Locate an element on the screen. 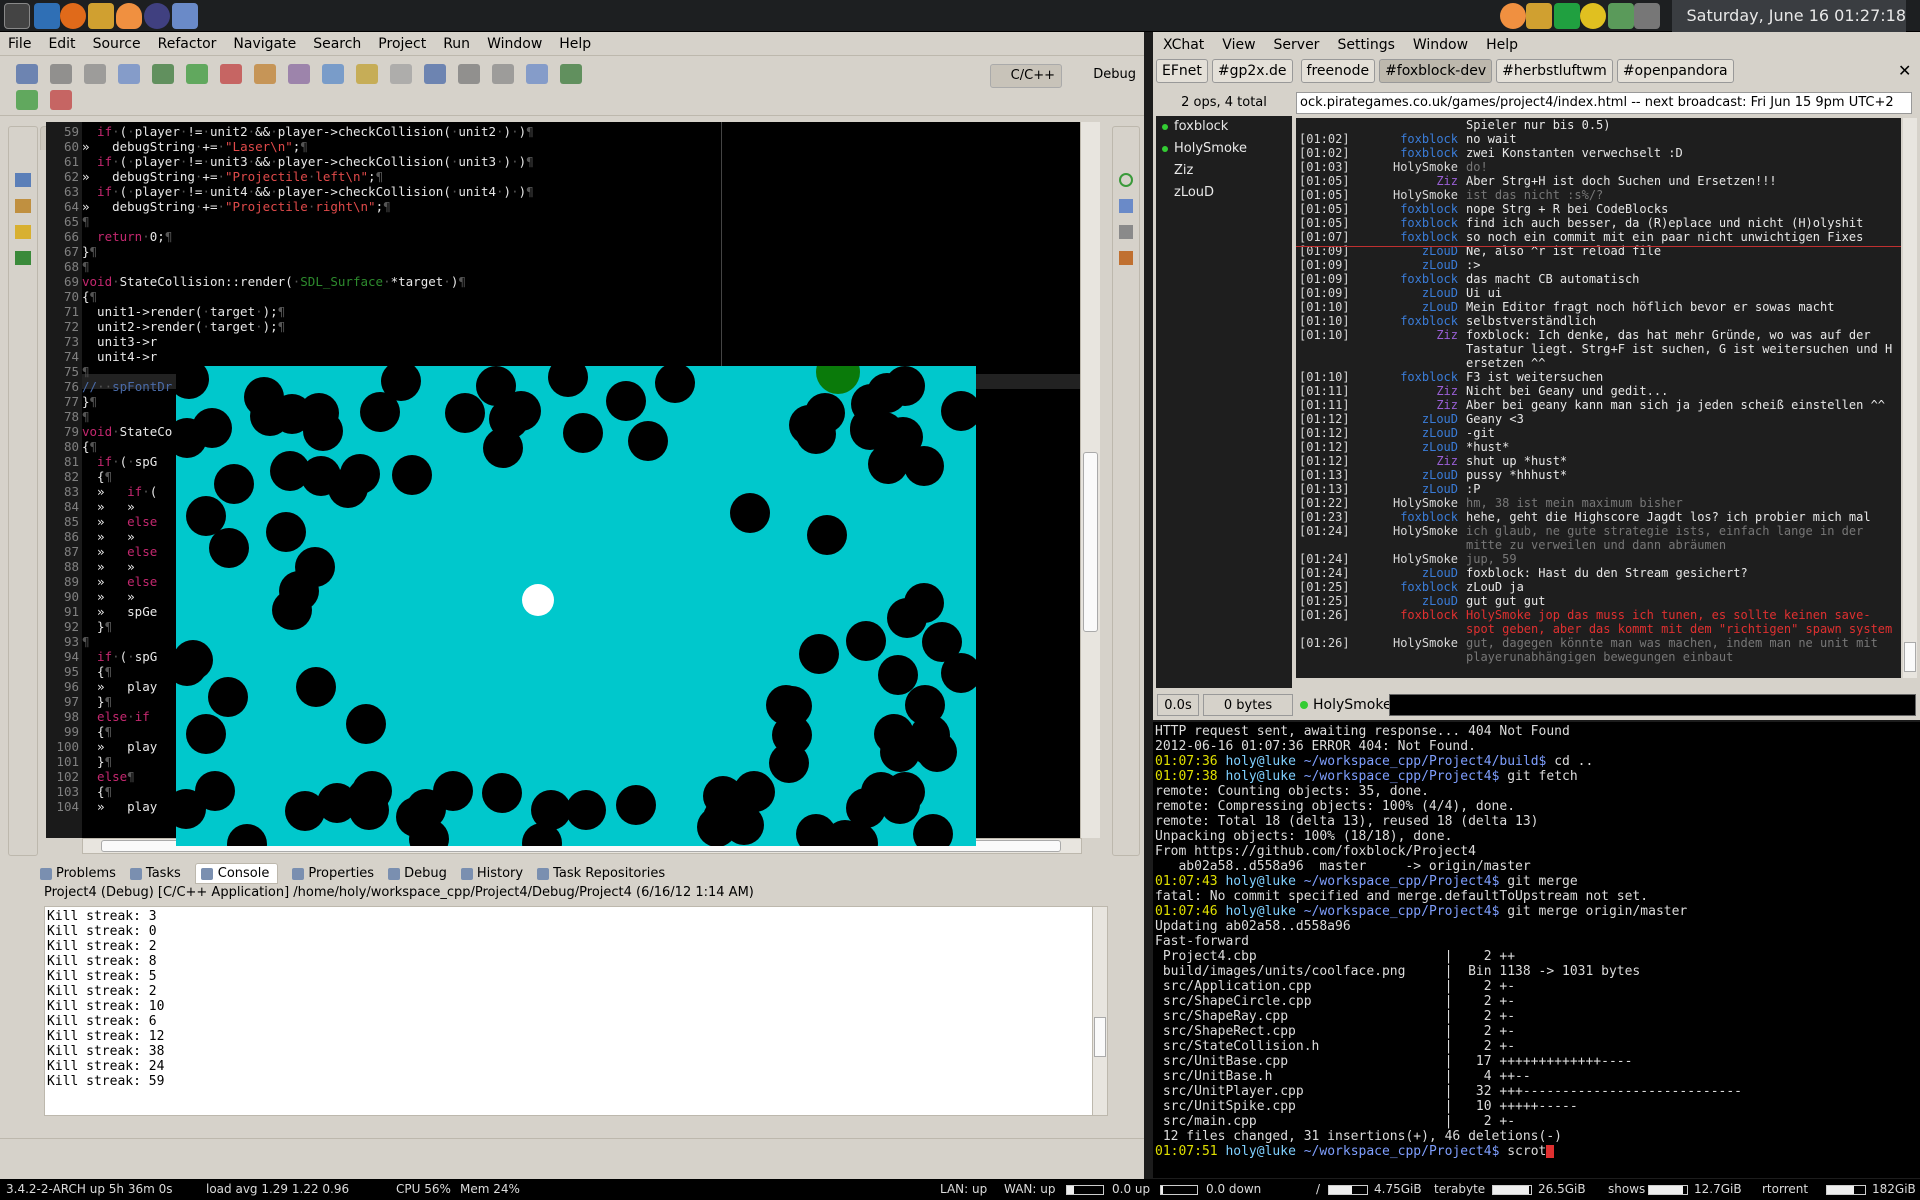  user-list-item: HolySmoke is located at coordinates (1224, 149).